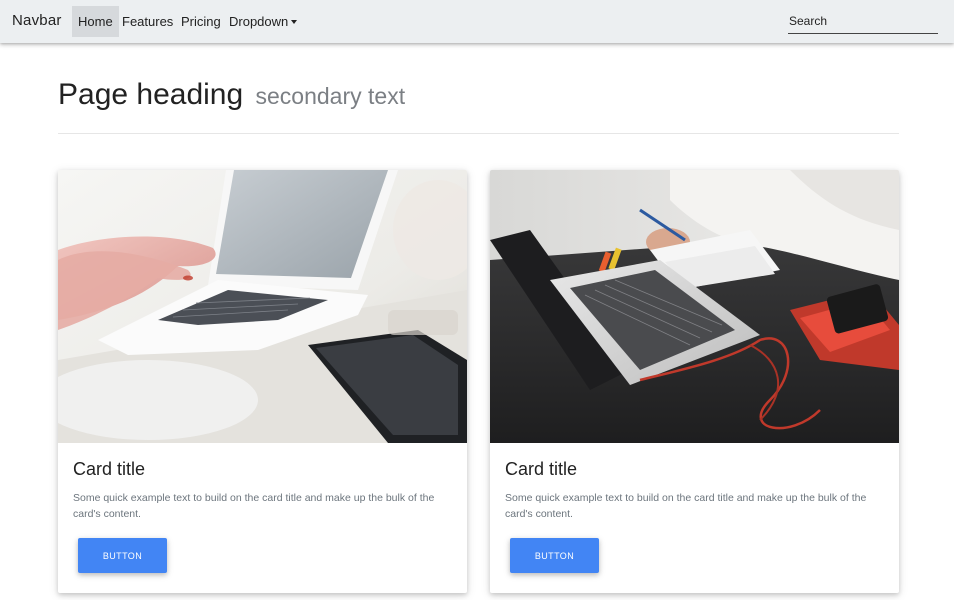  Describe the element at coordinates (330, 96) in the screenshot. I see `page-heading-secondary: secondary text` at that location.